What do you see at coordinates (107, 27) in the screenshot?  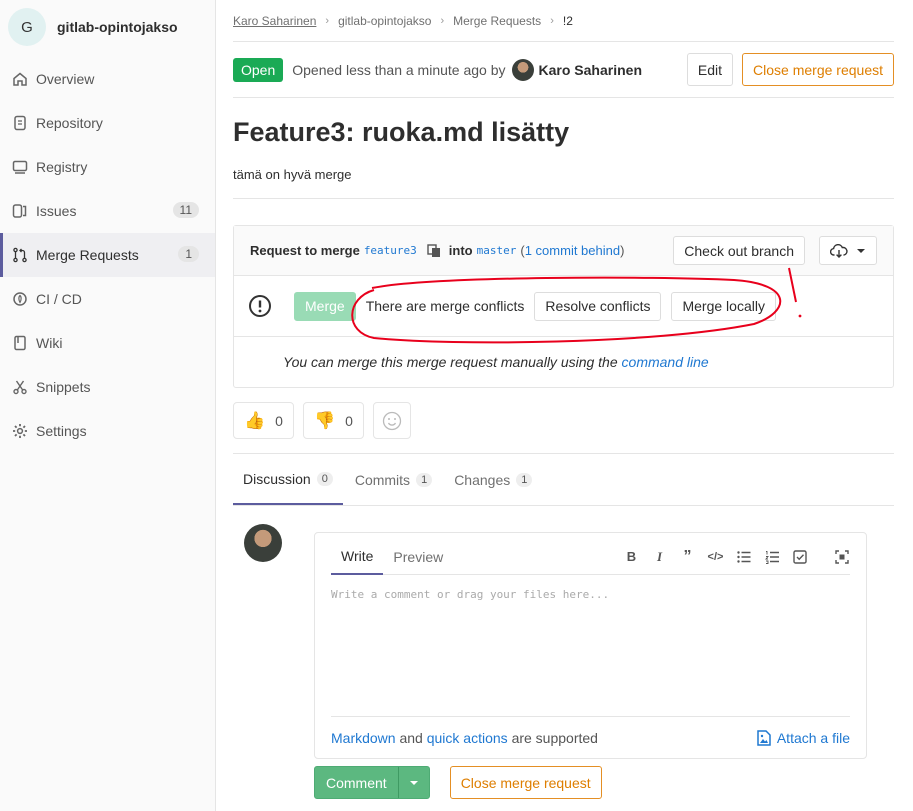 I see `project-header: G gitlab-opintojakso` at bounding box center [107, 27].